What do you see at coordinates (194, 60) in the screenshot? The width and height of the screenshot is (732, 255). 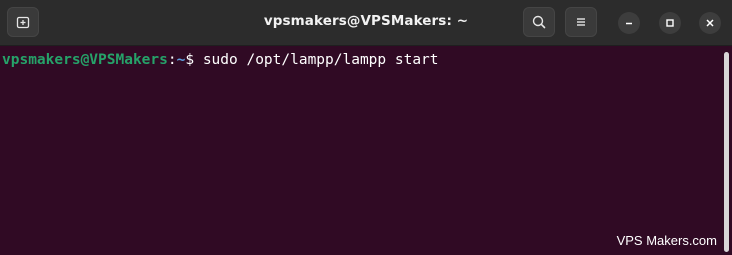 I see `prompt-symbol: $` at bounding box center [194, 60].